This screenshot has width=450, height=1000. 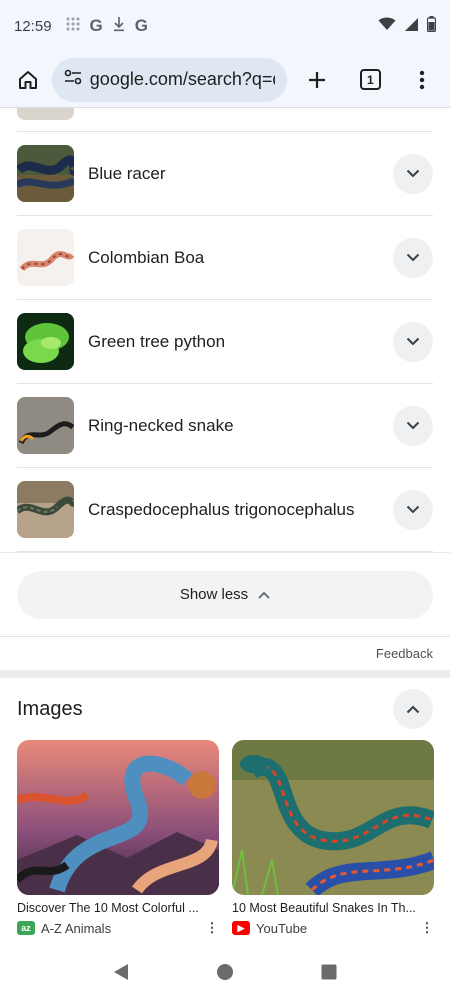 I want to click on show-less-button: Show less, so click(x=225, y=594).